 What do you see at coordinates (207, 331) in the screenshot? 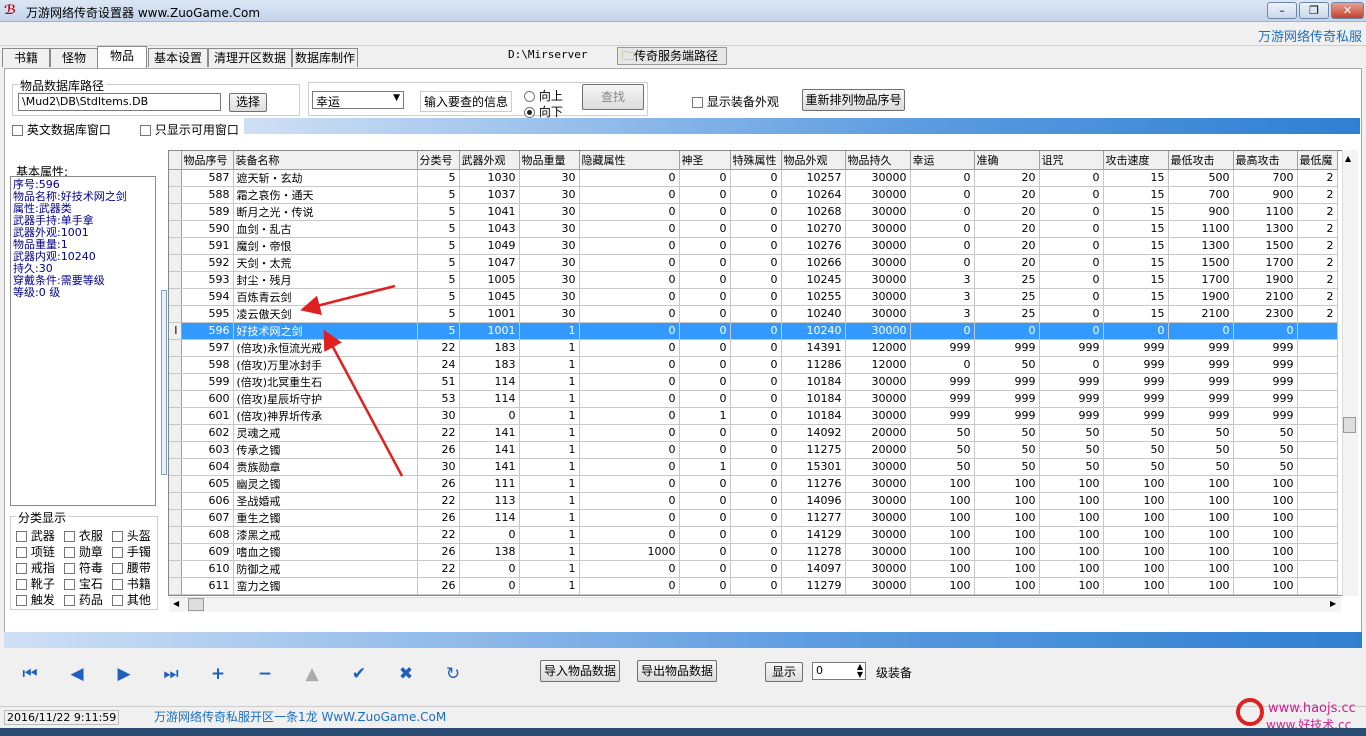
I see `table-cell: 596` at bounding box center [207, 331].